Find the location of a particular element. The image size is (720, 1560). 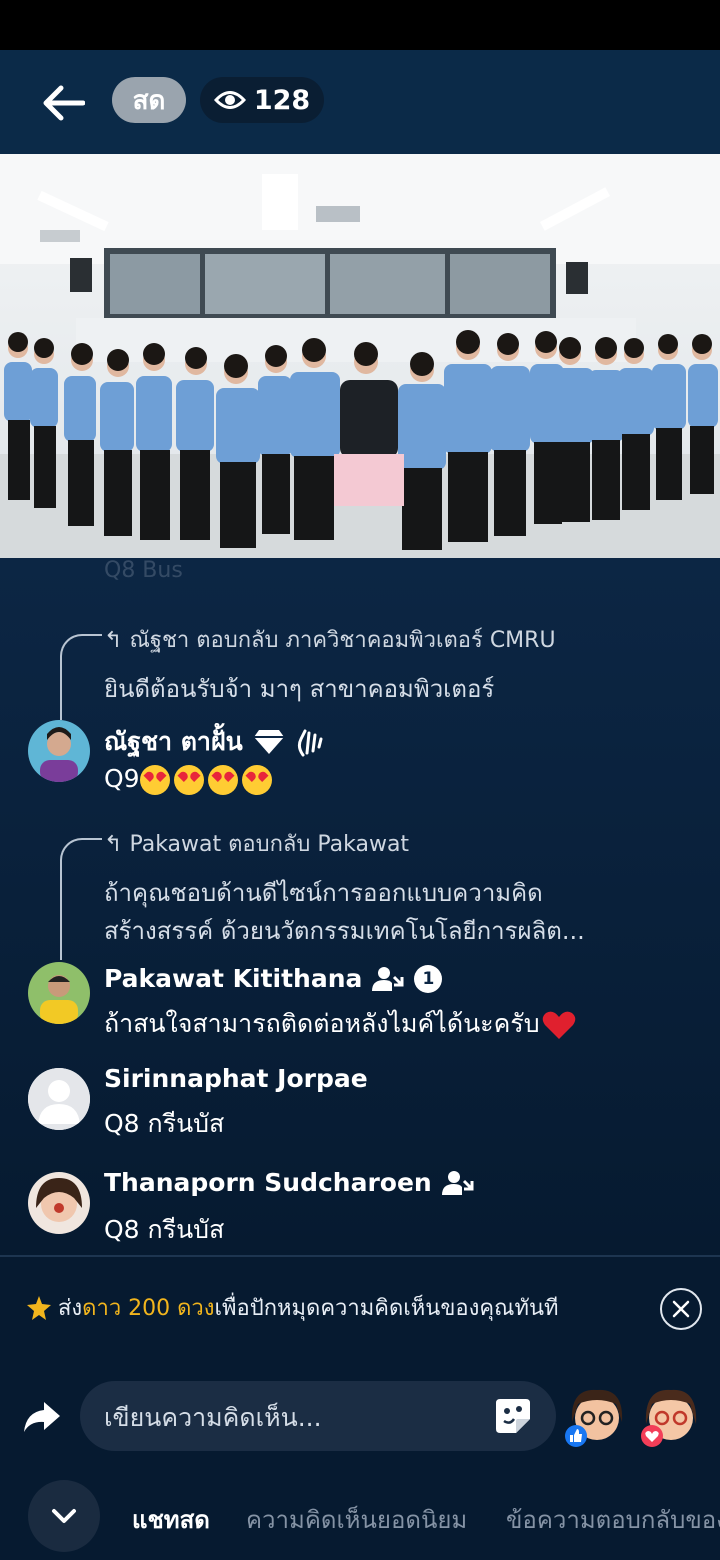

top-fan-badge: 1 is located at coordinates (428, 978).